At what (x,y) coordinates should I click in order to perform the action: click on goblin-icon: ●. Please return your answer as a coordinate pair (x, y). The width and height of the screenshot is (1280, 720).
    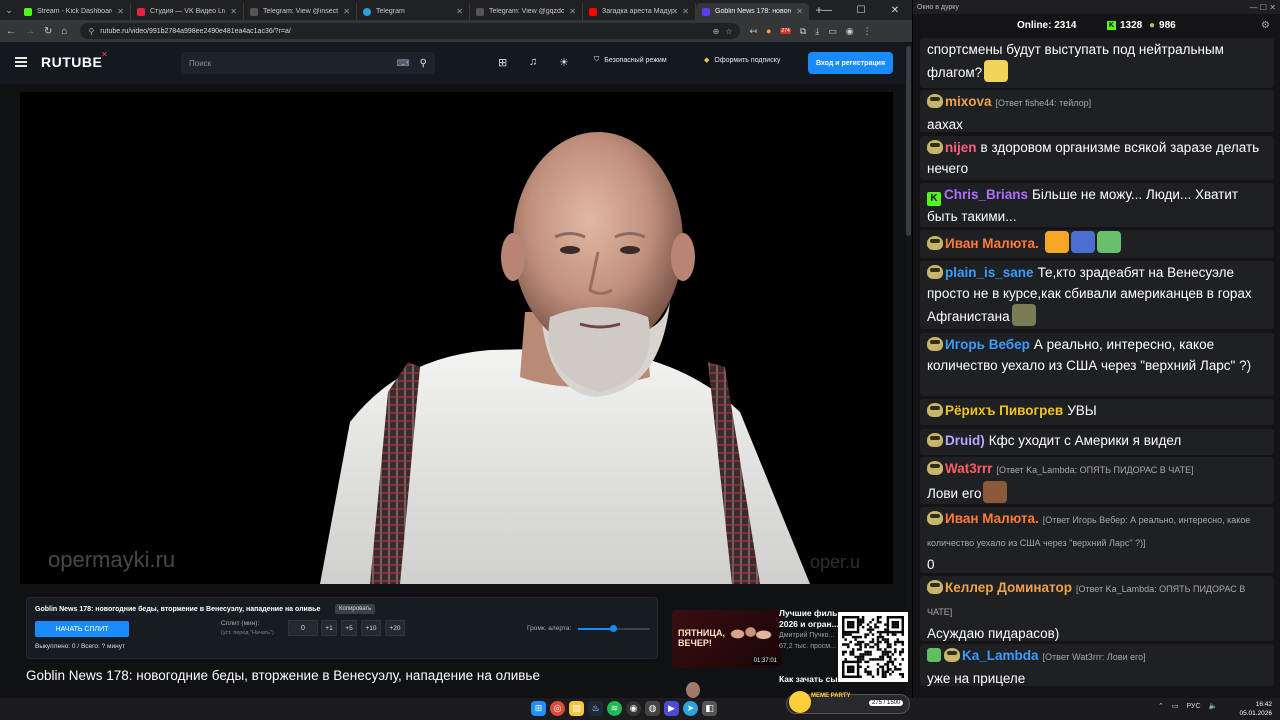
    Looking at the image, I should click on (1152, 25).